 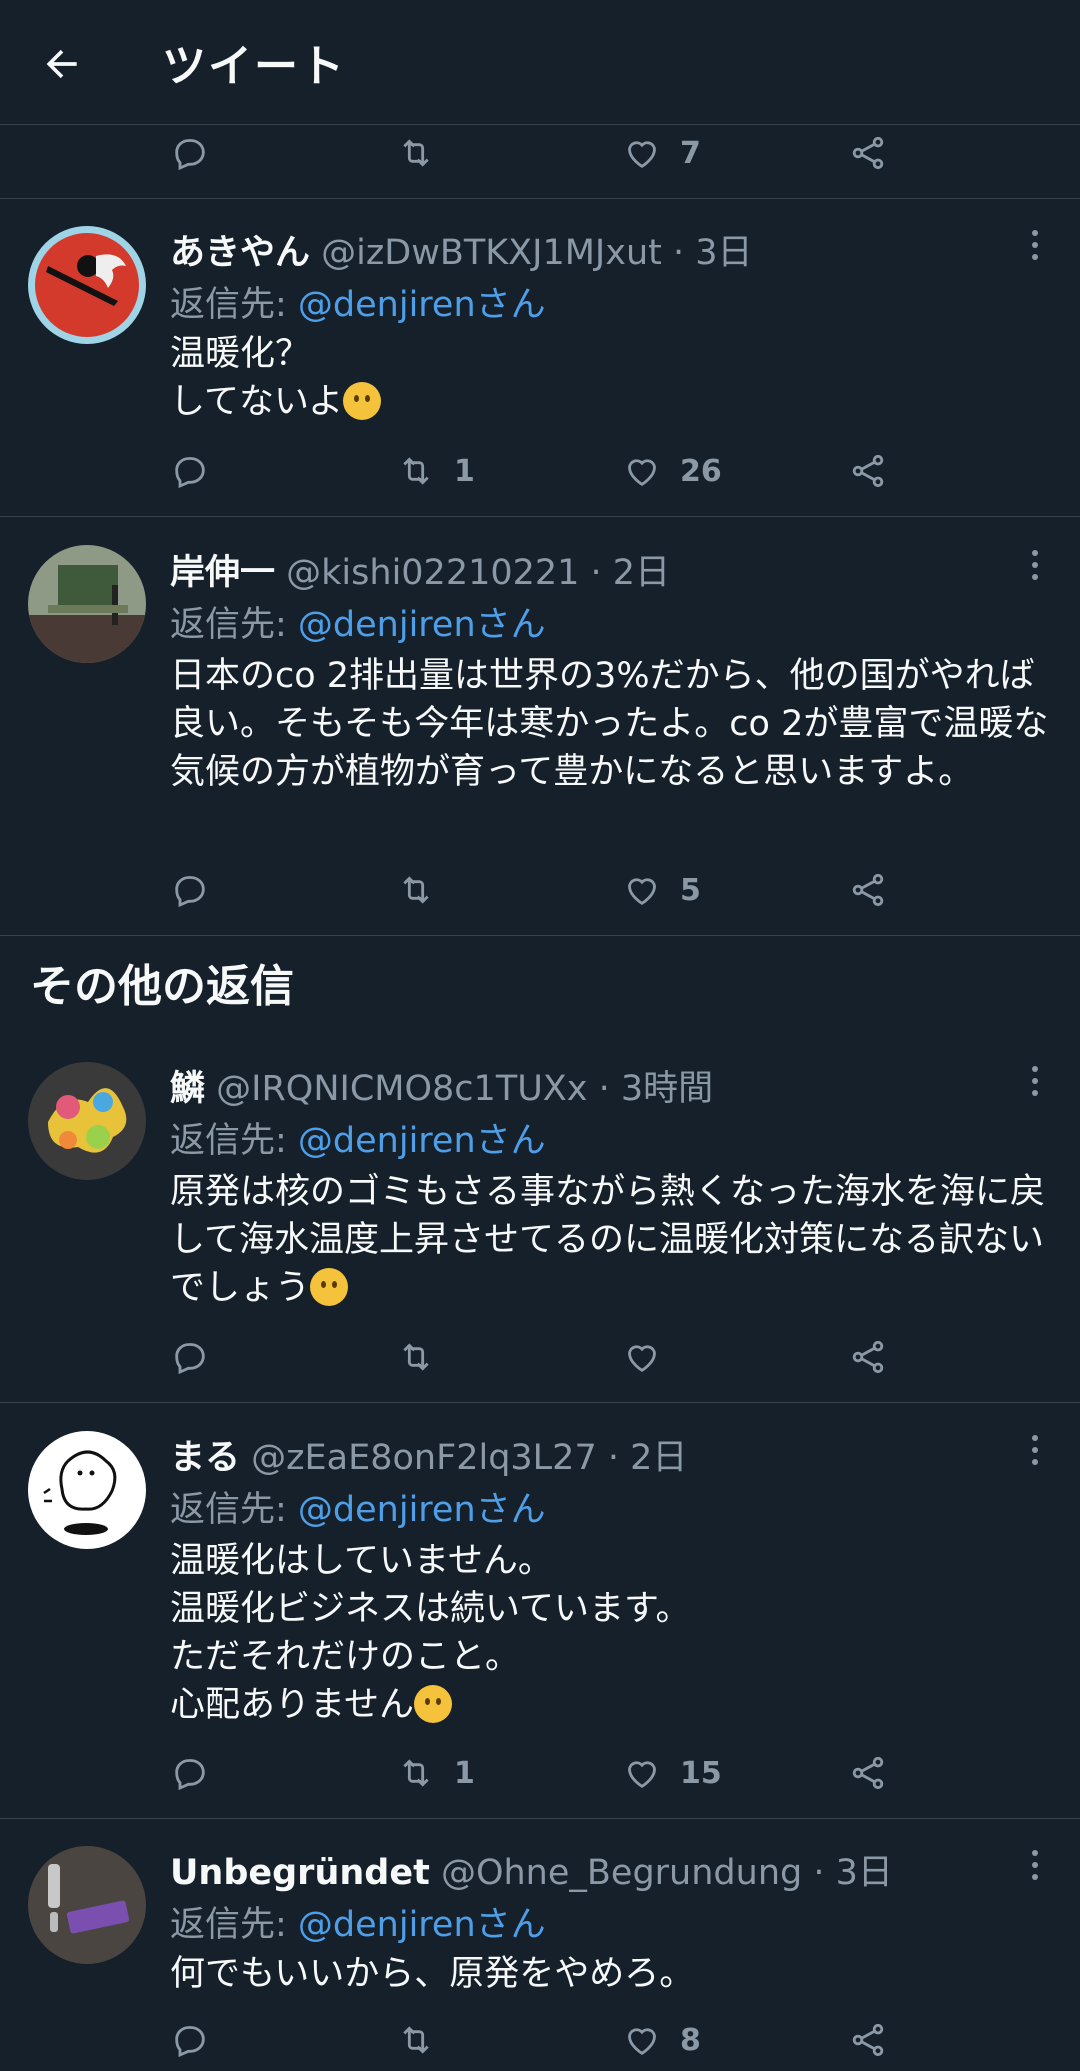 I want to click on handle-timestamp: @IRQNICMO8c1TUXx · 3時間, so click(x=465, y=1089).